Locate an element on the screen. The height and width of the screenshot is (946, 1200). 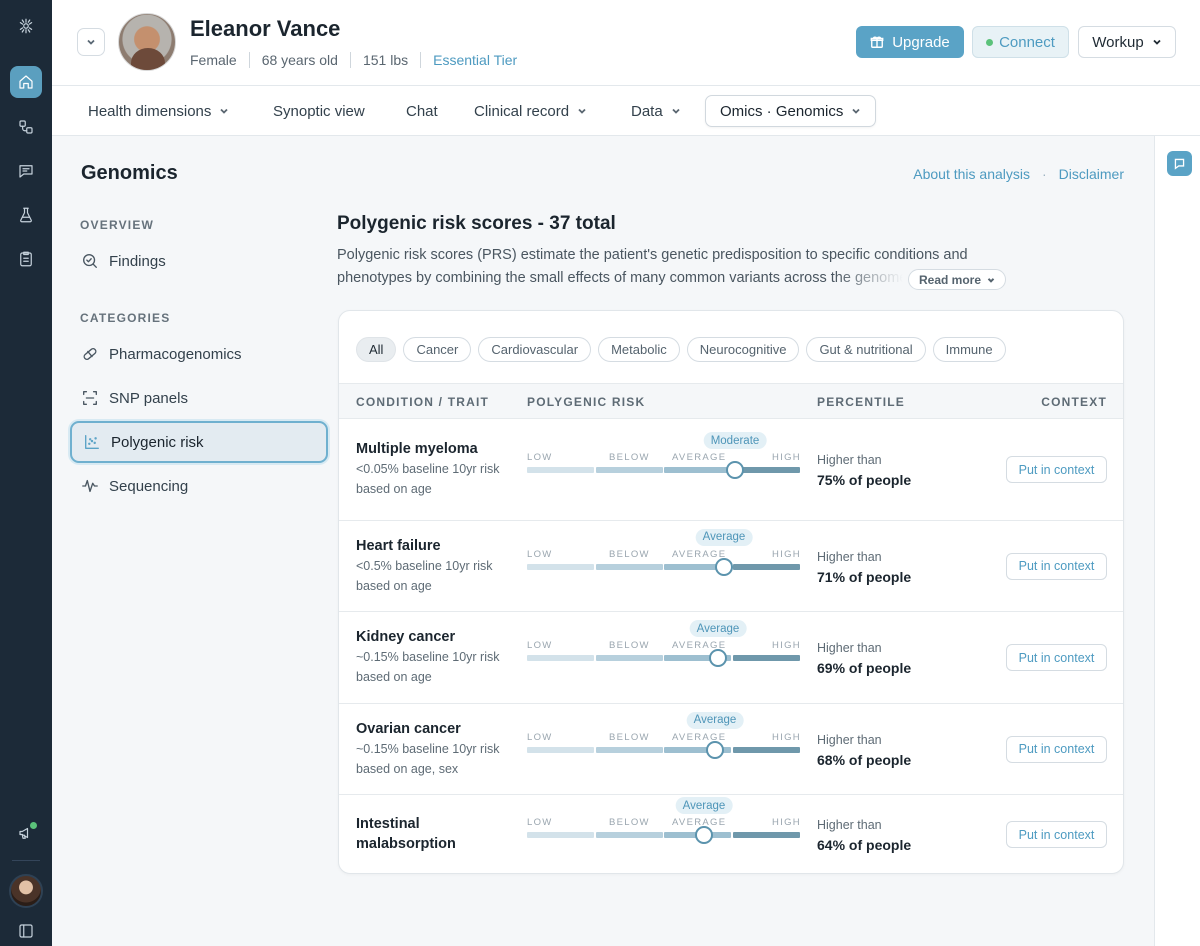
app-logo-icon is located at coordinates (26, 26).